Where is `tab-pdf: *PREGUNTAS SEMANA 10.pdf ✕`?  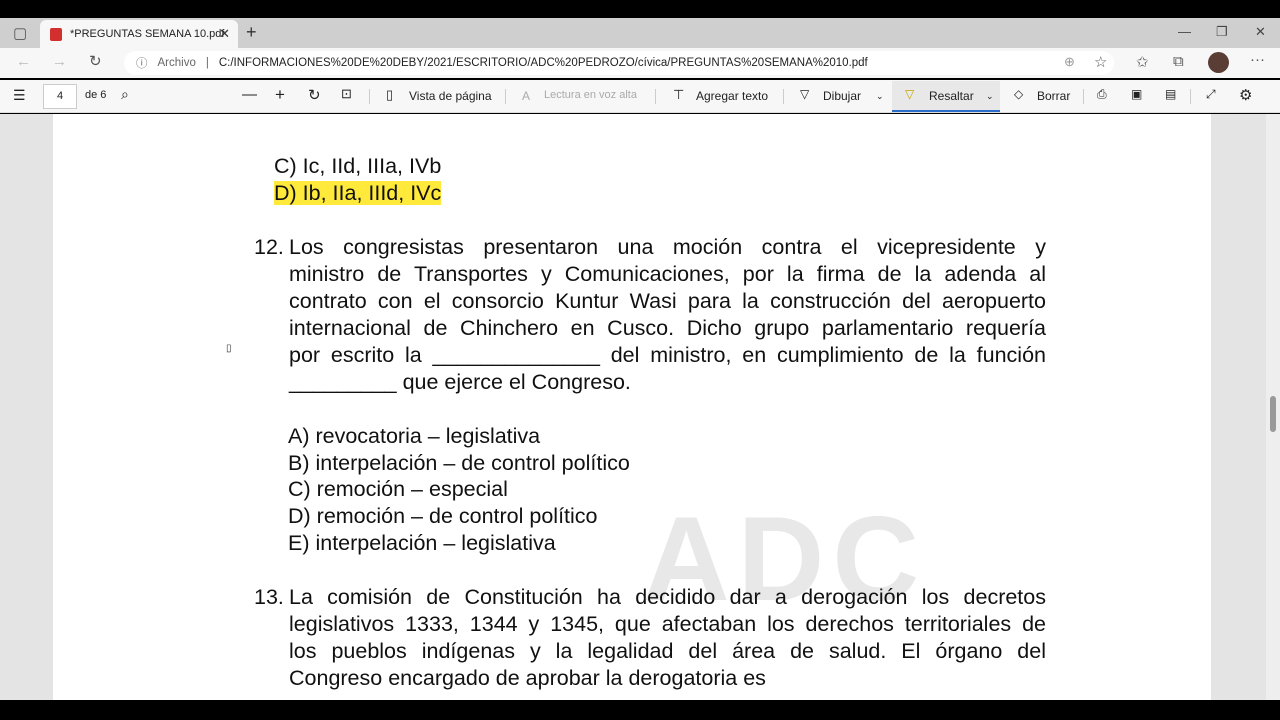 tab-pdf: *PREGUNTAS SEMANA 10.pdf ✕ is located at coordinates (139, 34).